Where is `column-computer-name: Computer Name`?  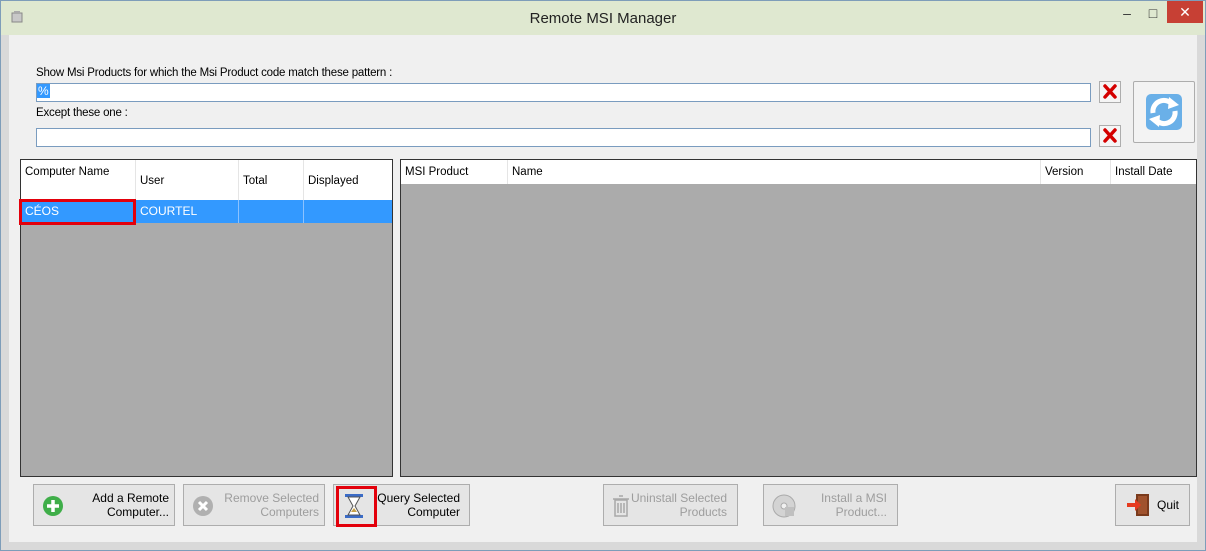
column-computer-name: Computer Name is located at coordinates (78, 180).